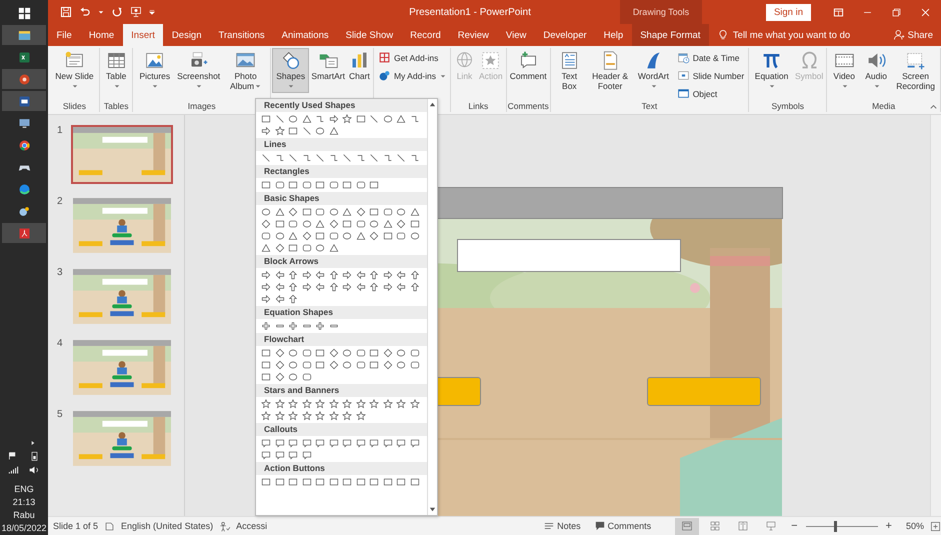 This screenshot has height=535, width=941. I want to click on view-button, so click(687, 526).